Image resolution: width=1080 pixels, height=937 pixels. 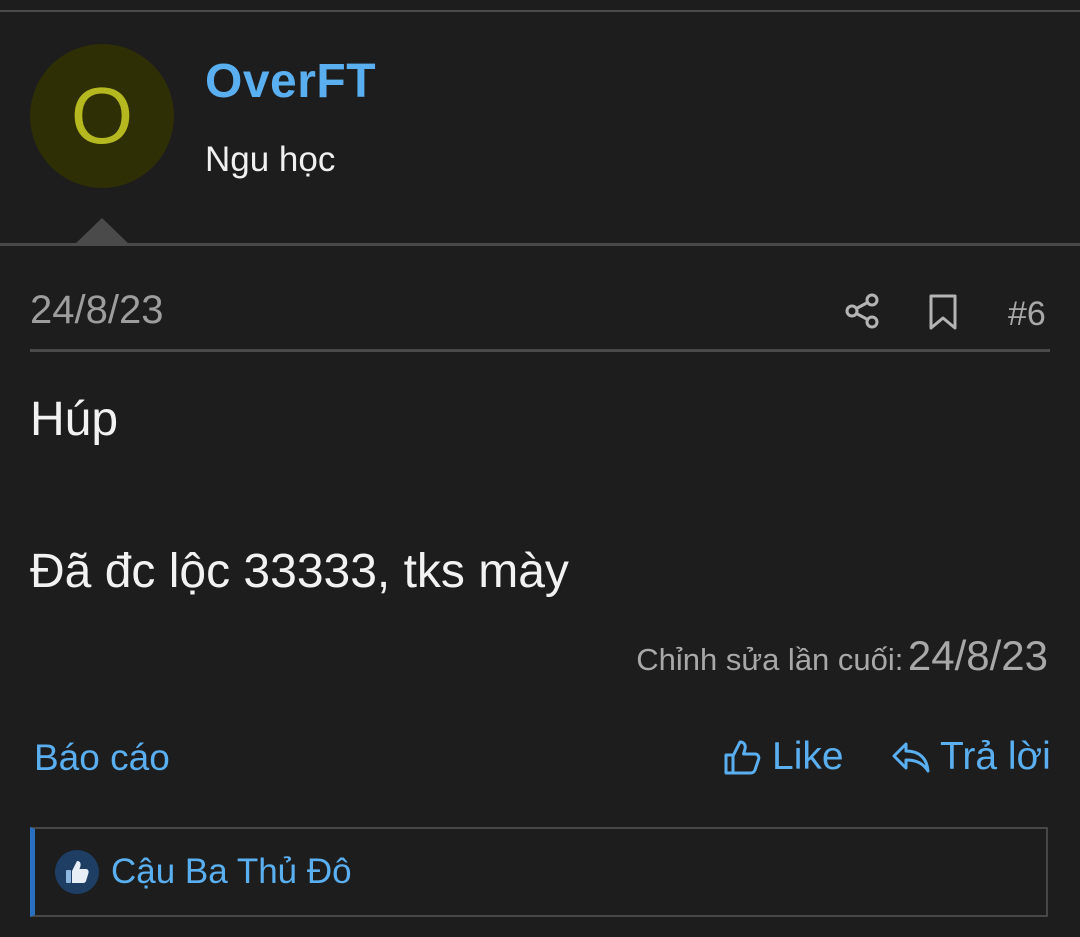 What do you see at coordinates (808, 756) in the screenshot?
I see `like-label: Like` at bounding box center [808, 756].